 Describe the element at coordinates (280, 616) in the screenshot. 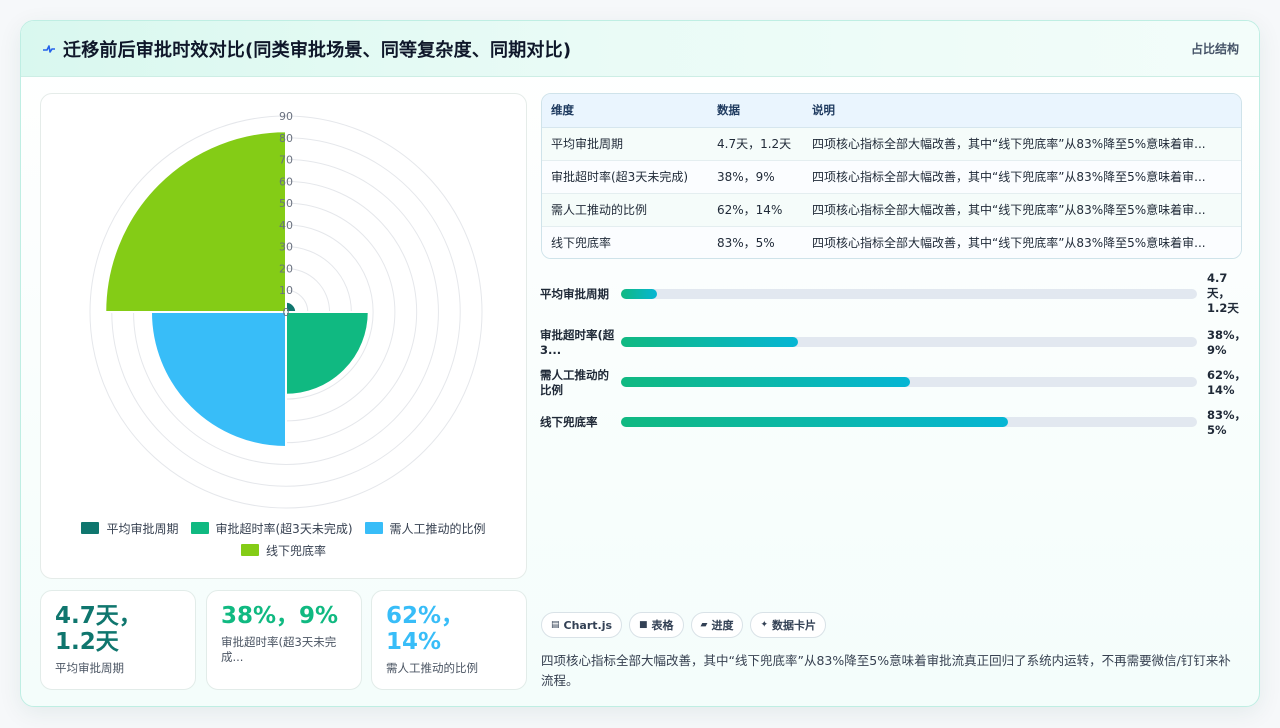

I see `stat-value: 38%，9%` at that location.